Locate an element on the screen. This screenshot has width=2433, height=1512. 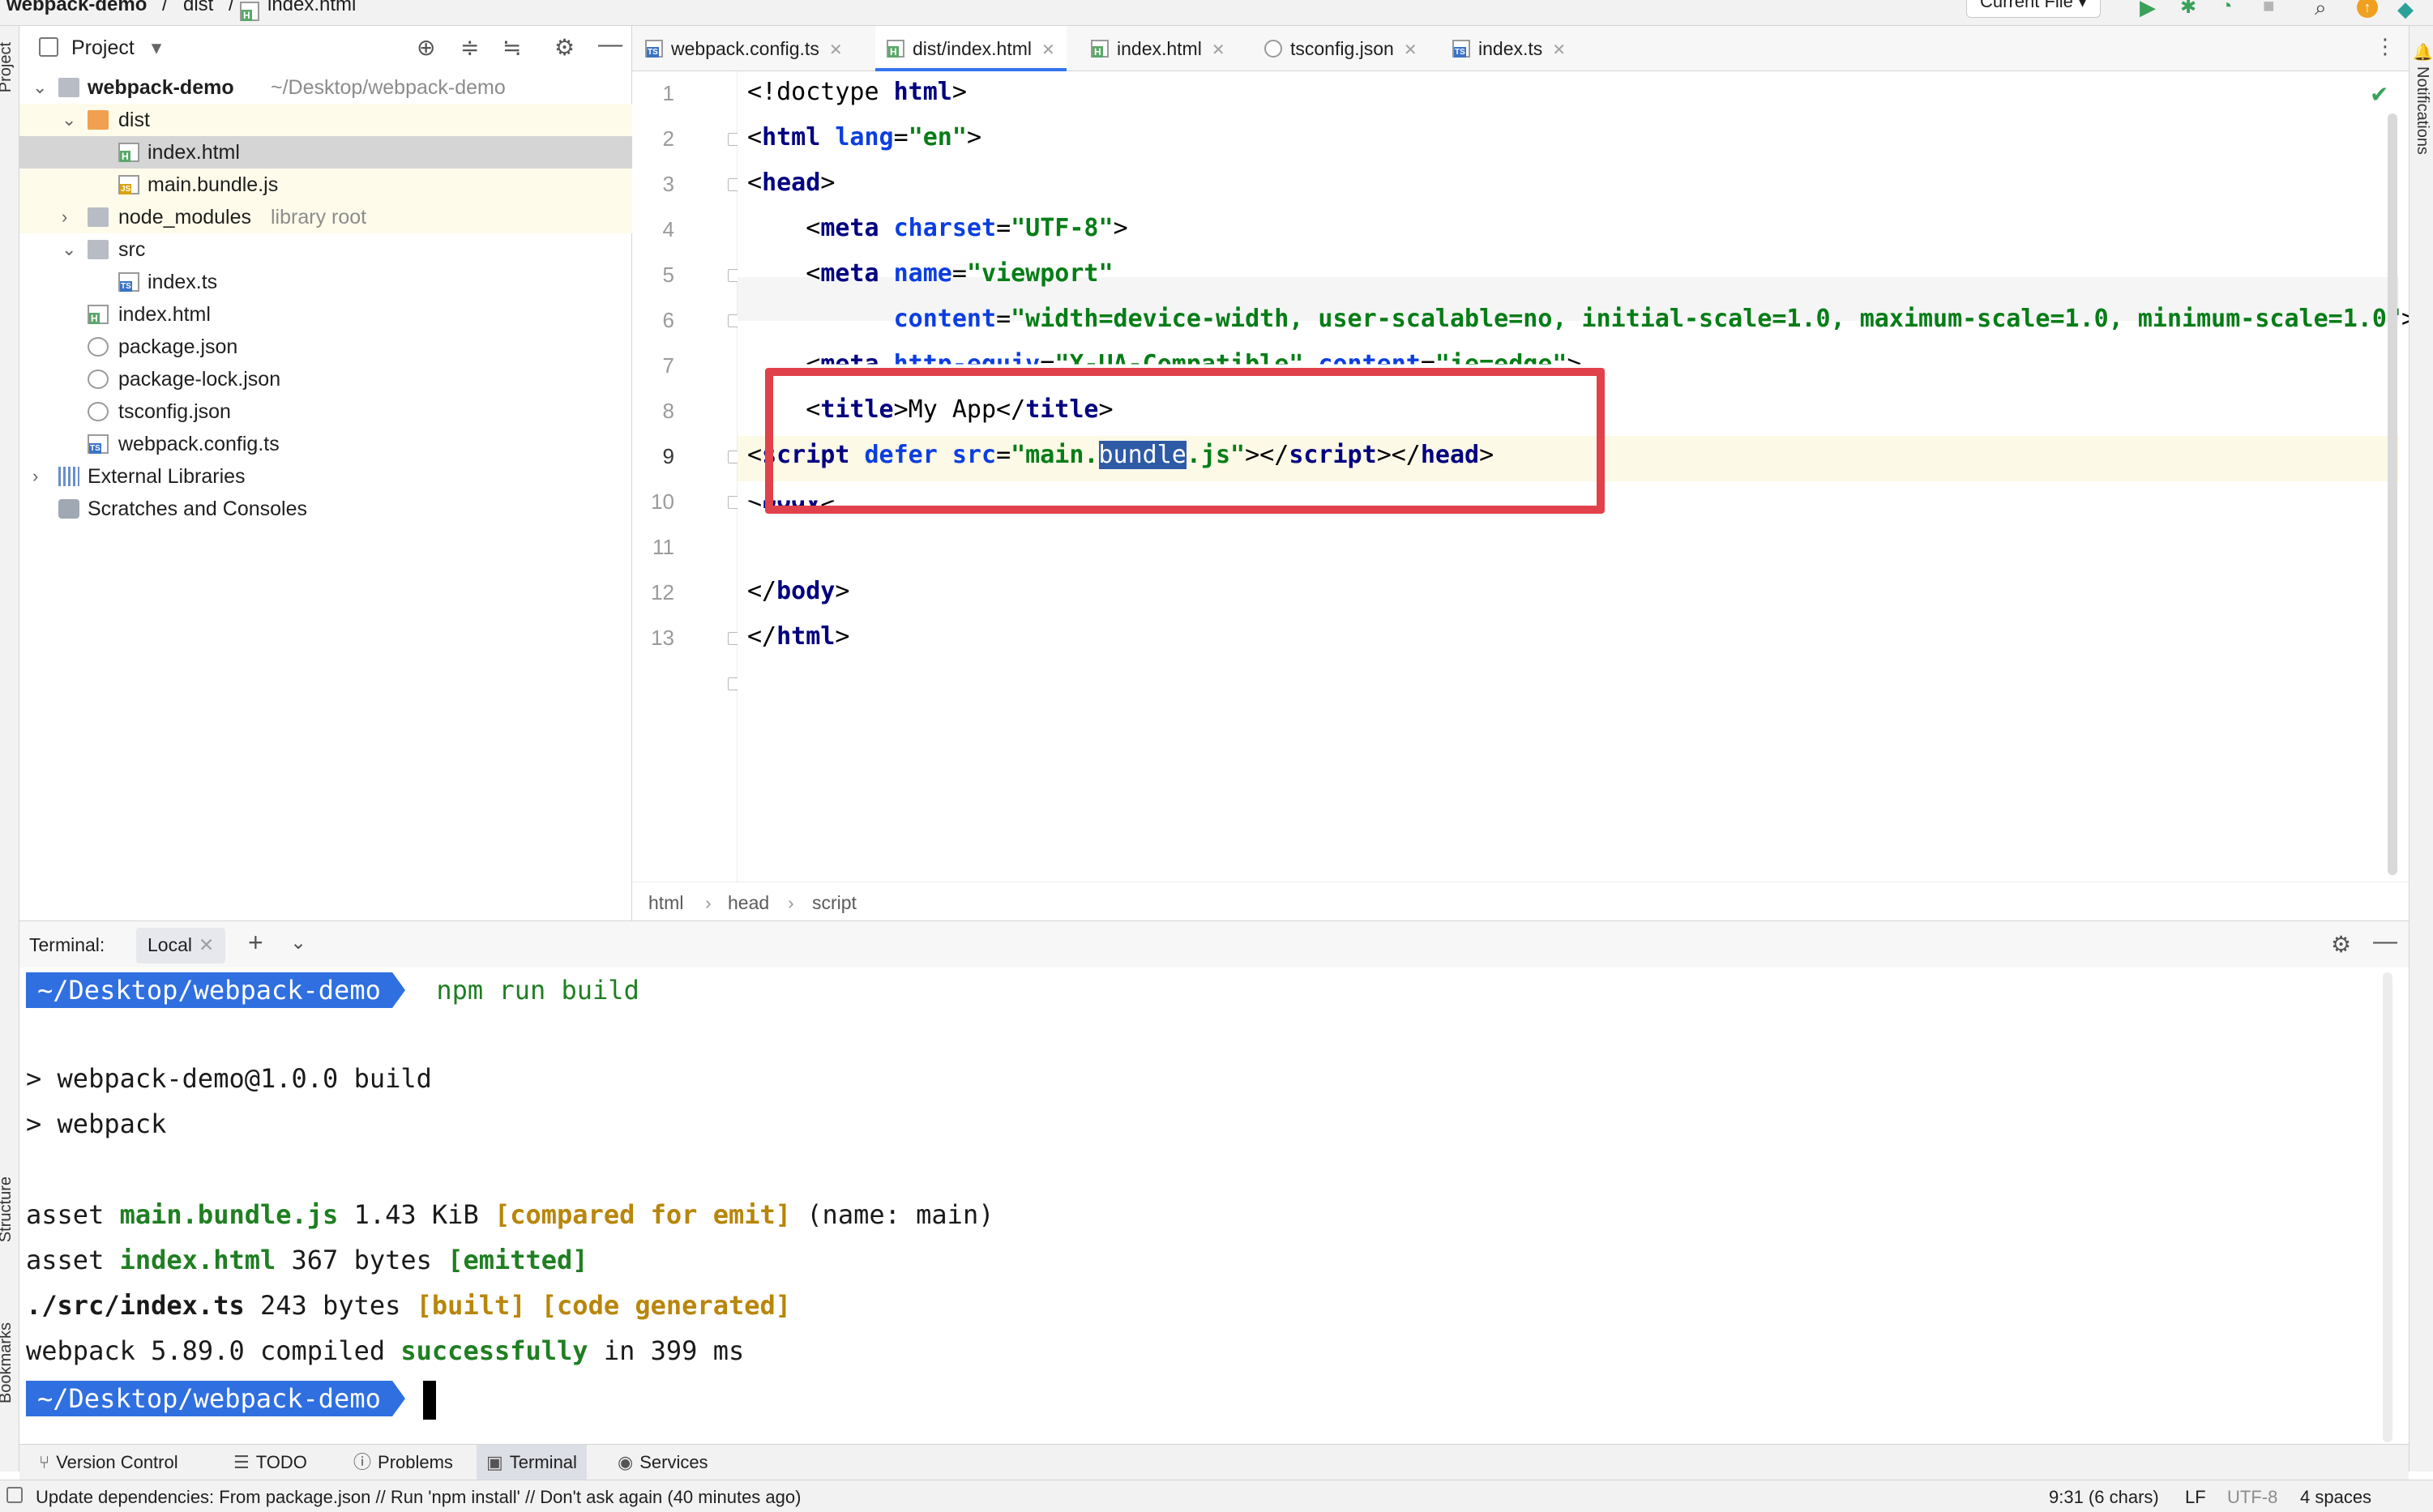
expand-all-icon: ≑ is located at coordinates (469, 47).